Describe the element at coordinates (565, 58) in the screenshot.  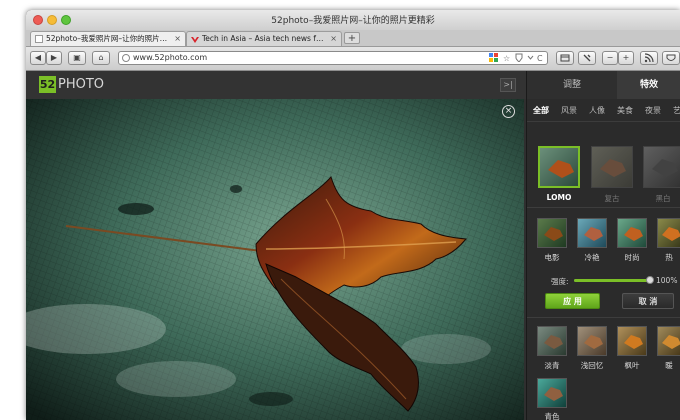
I see `bookmarks-button` at that location.